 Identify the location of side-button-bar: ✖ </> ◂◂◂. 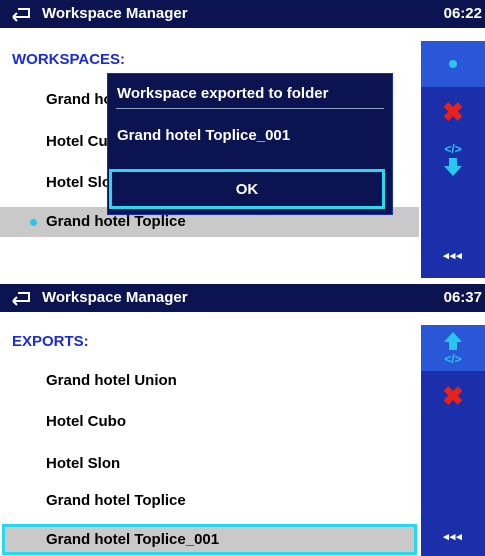
(453, 159).